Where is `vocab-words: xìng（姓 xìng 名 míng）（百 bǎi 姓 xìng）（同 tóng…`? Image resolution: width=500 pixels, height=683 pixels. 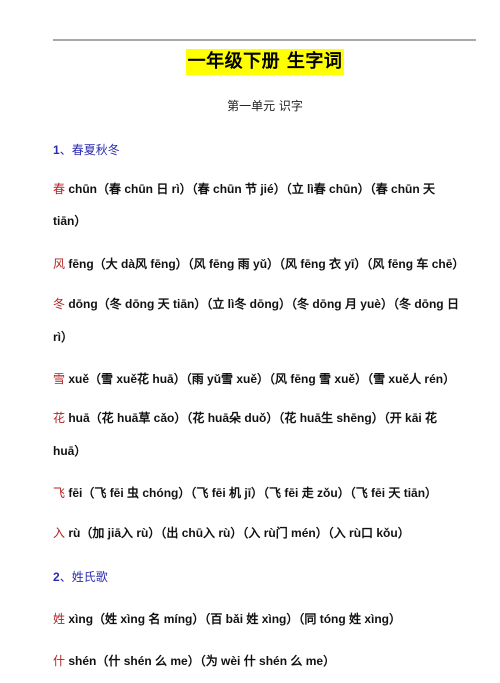
vocab-words: xìng（姓 xìng 名 míng）（百 bǎi 姓 xìng）（同 tóng… is located at coordinates (233, 619).